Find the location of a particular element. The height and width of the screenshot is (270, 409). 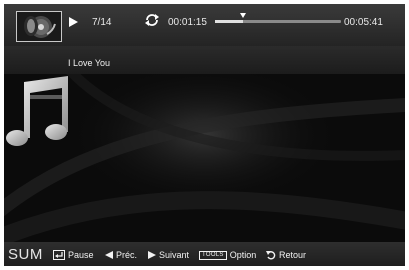

option-button: TOOLS Option is located at coordinates (227, 255).